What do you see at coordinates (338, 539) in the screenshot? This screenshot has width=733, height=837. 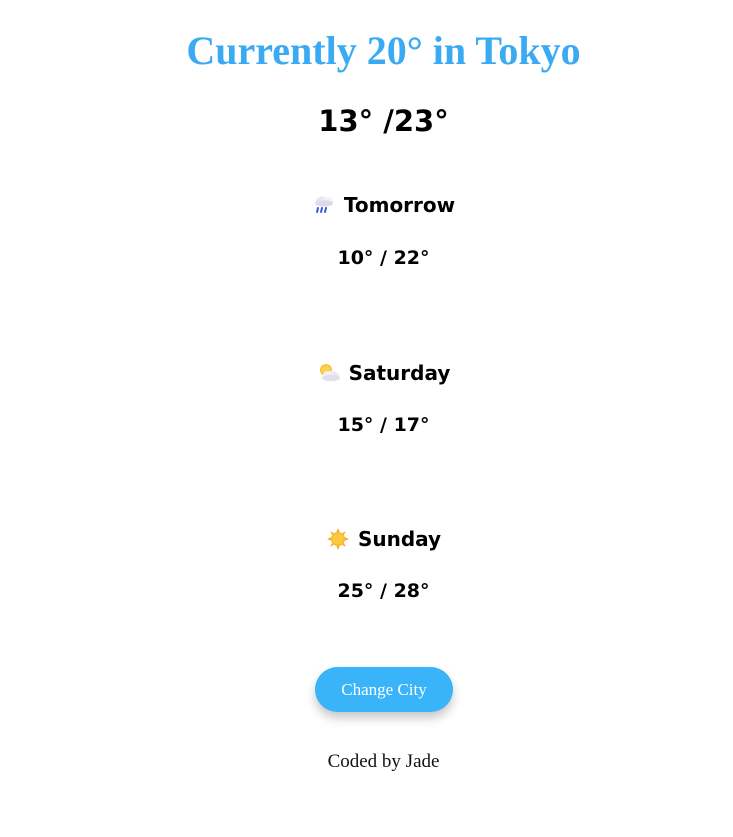 I see `sun-icon` at bounding box center [338, 539].